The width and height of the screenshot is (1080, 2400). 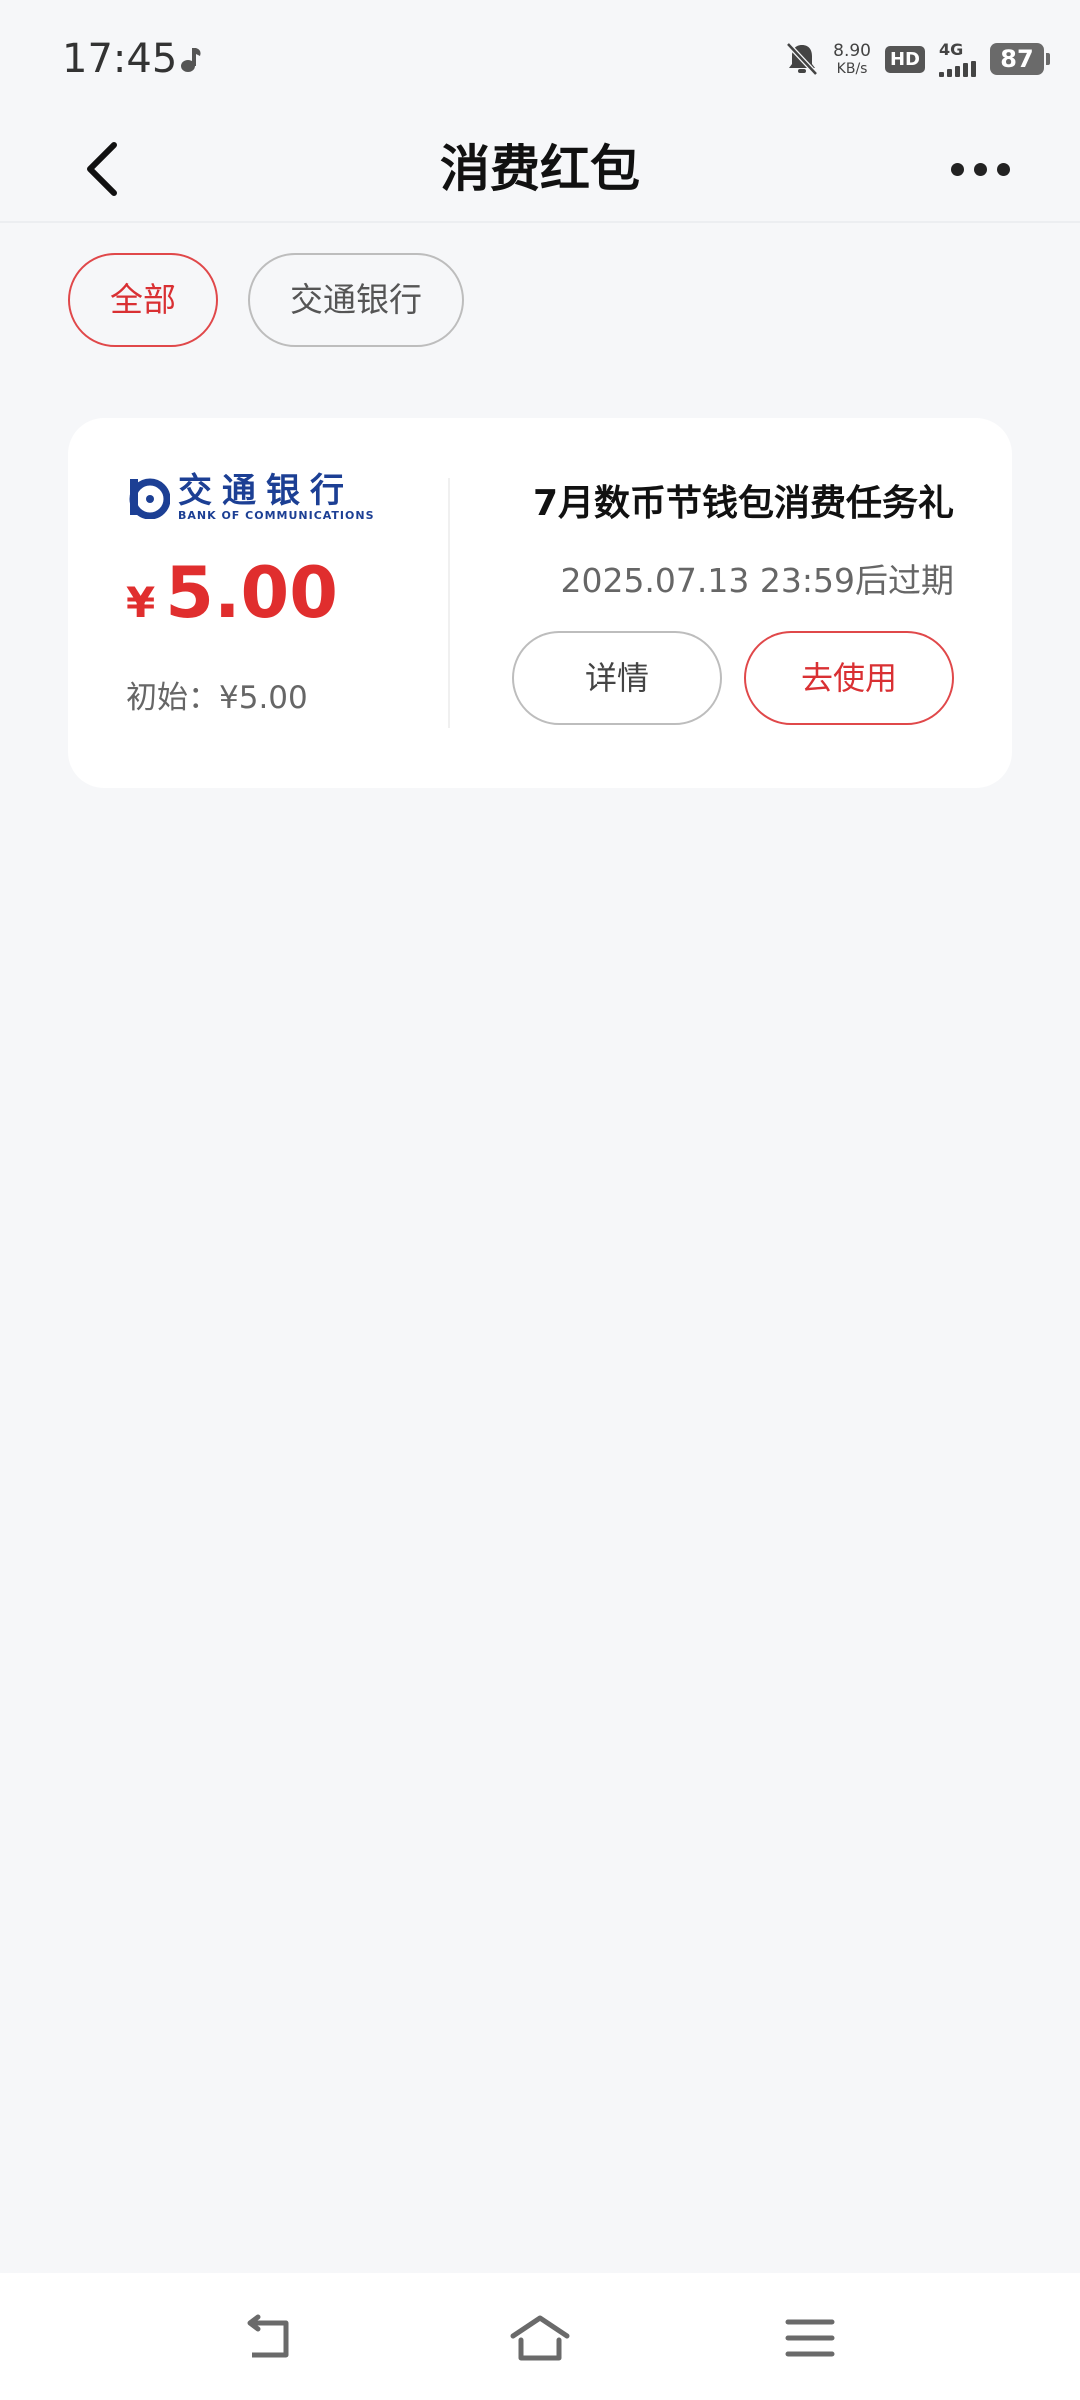 I want to click on coupon-actions: 详情 去使用, so click(x=733, y=678).